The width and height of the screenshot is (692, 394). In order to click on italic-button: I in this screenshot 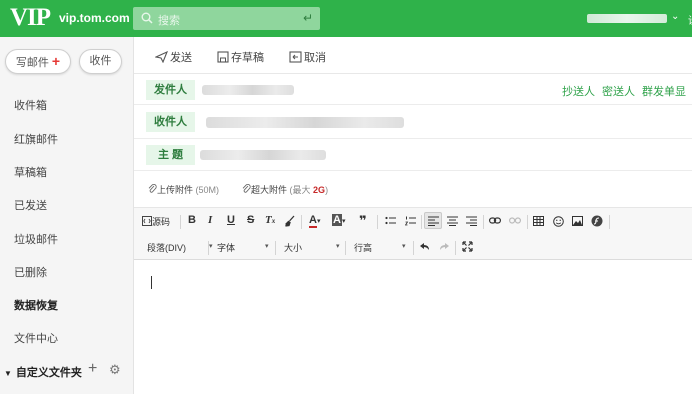, I will do `click(210, 220)`.